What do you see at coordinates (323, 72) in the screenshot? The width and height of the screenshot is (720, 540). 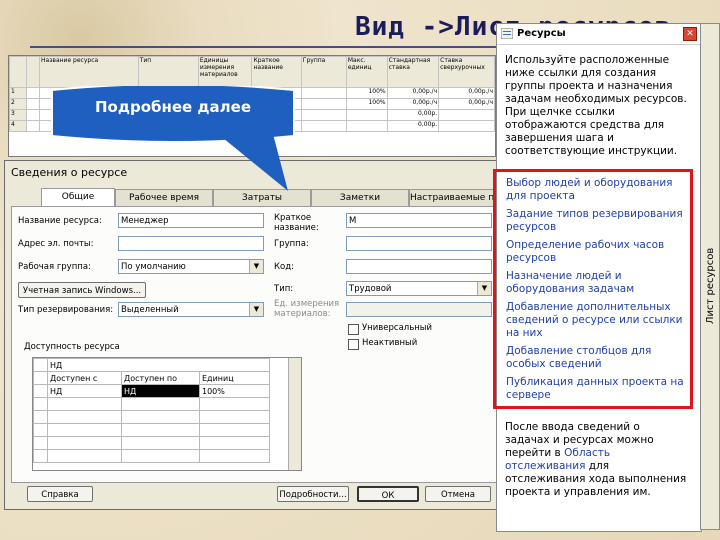 I see `sheet-header-cell: Группа` at bounding box center [323, 72].